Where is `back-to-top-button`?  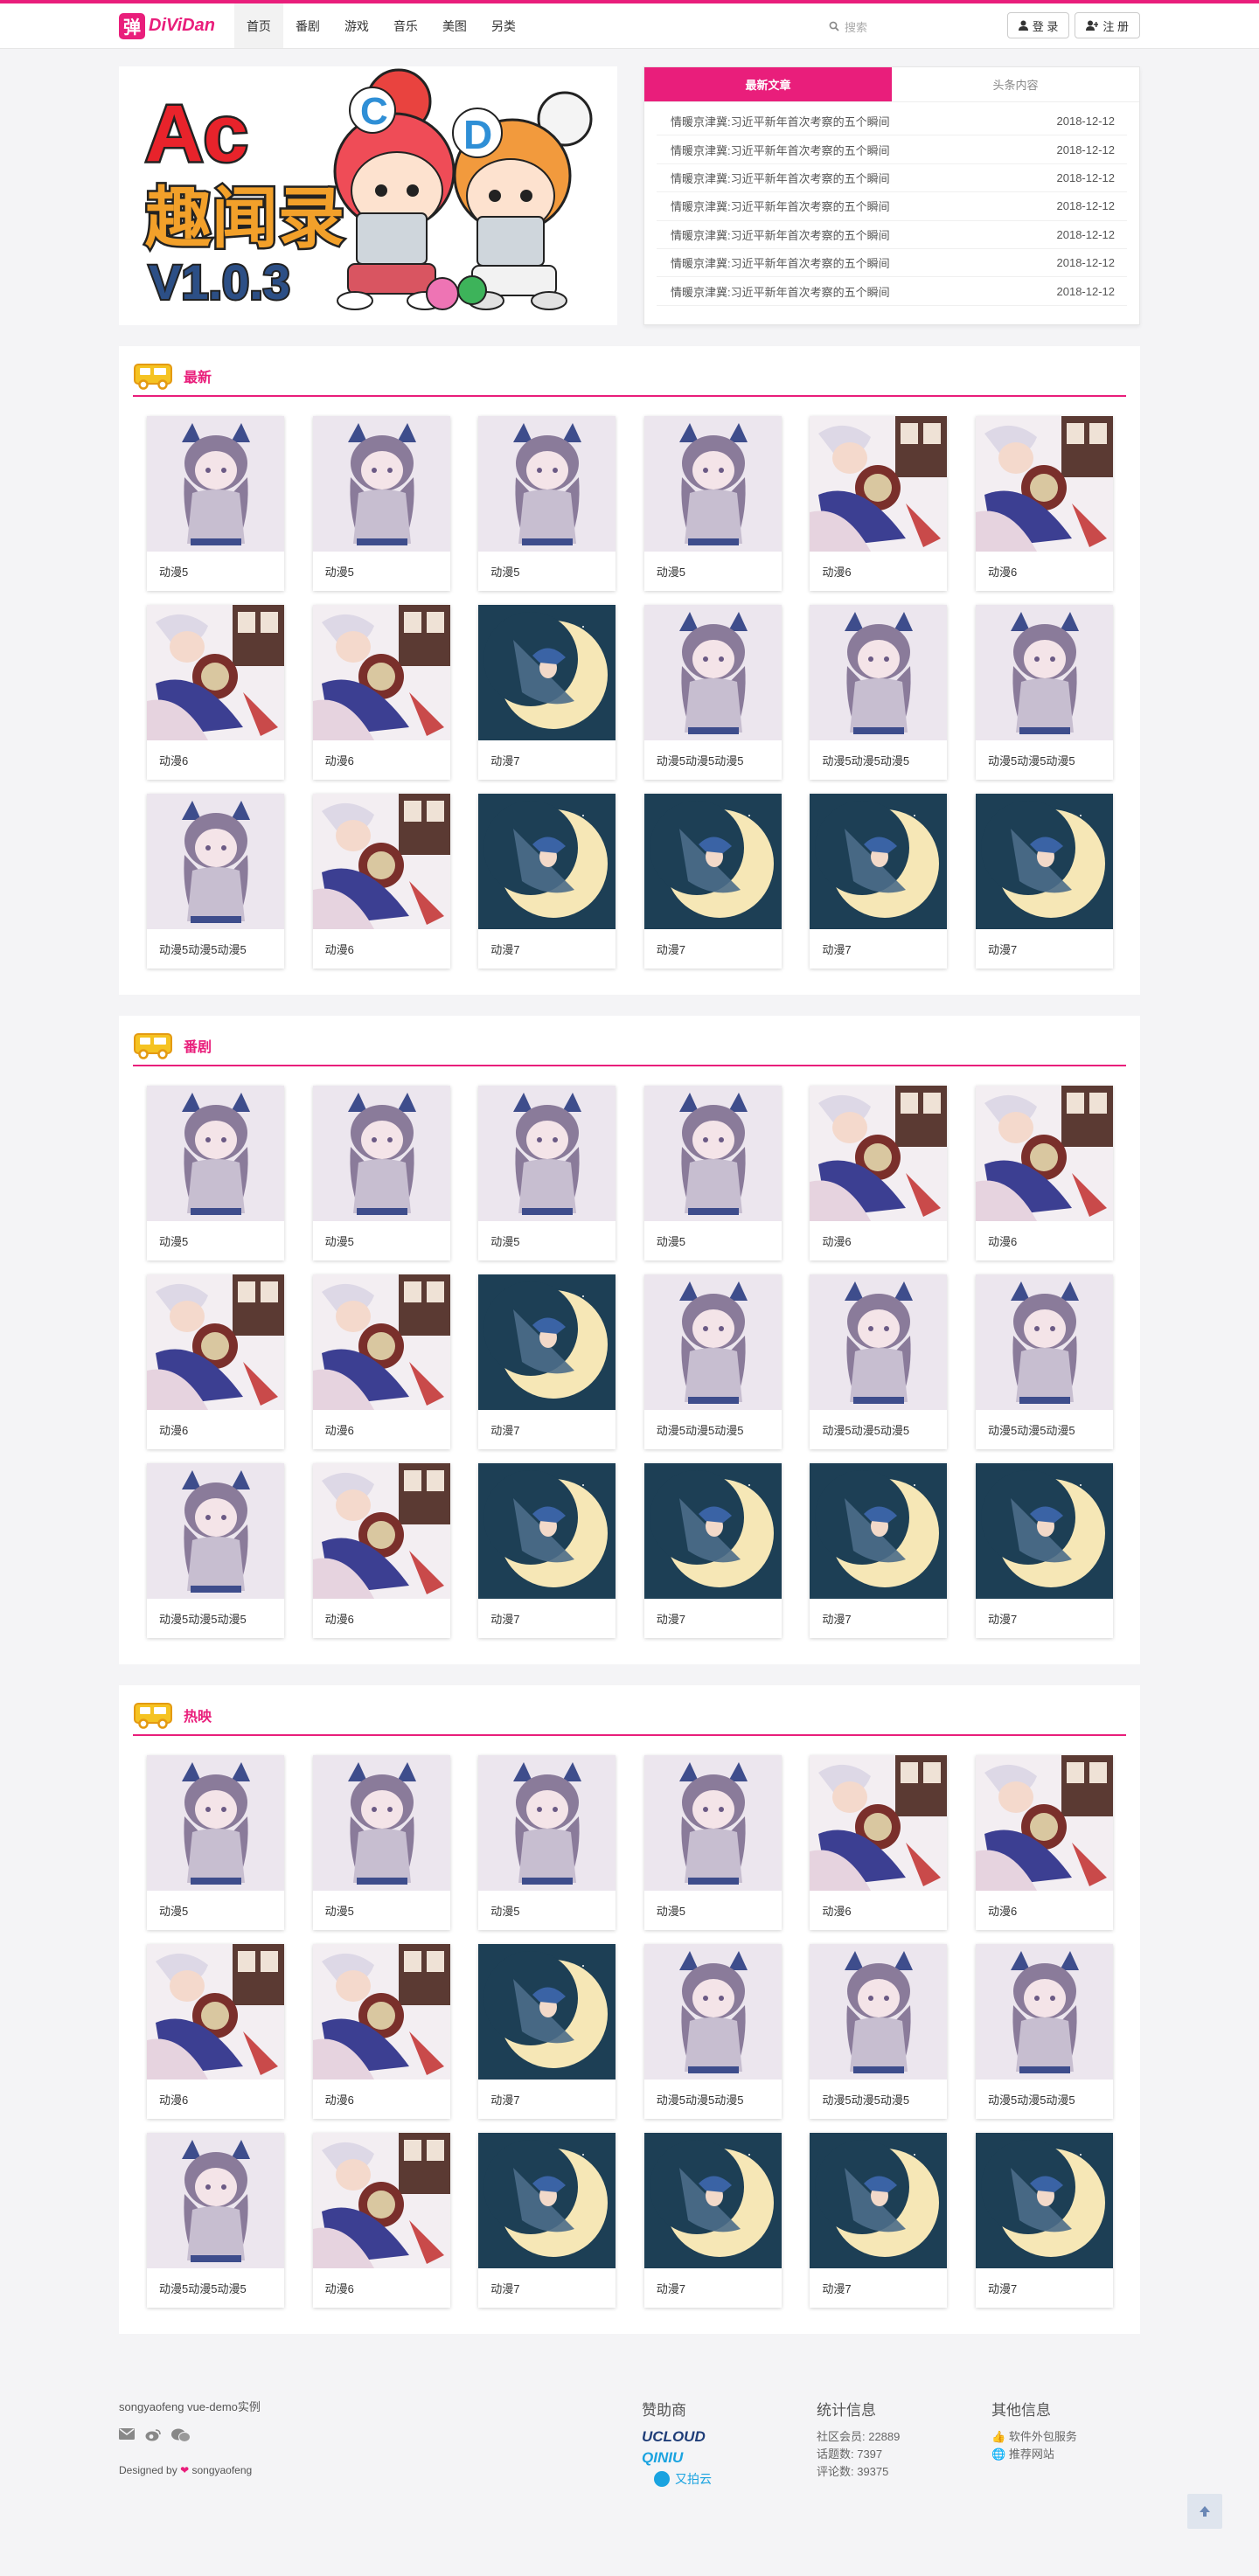
back-to-top-button is located at coordinates (1205, 2511).